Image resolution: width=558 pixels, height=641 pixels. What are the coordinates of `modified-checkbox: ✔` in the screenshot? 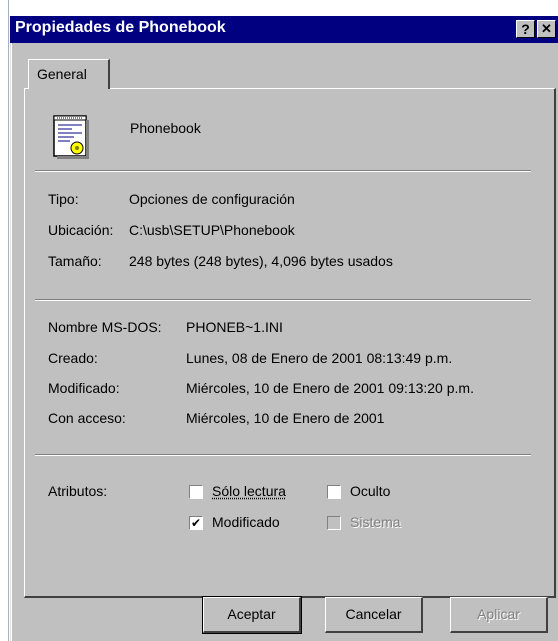 It's located at (196, 523).